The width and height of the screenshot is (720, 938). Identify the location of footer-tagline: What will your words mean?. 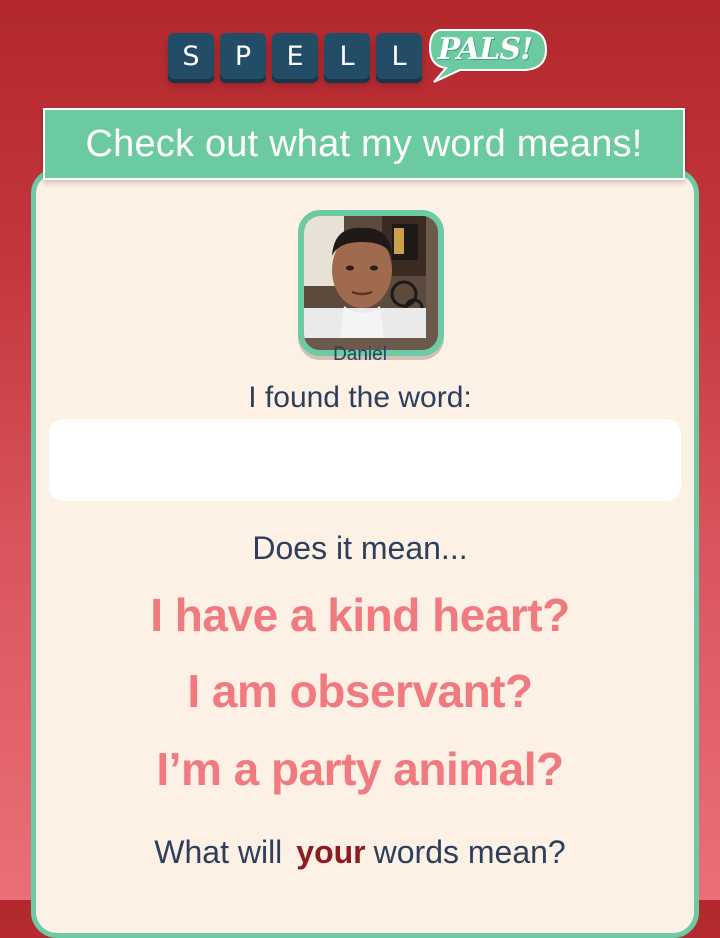
(360, 852).